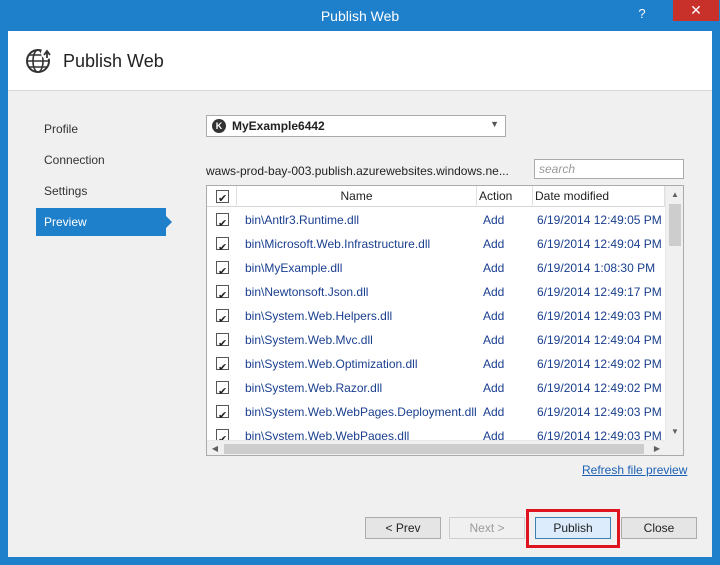 This screenshot has height=565, width=720. Describe the element at coordinates (101, 191) in the screenshot. I see `nav-item-settings: Settings` at that location.